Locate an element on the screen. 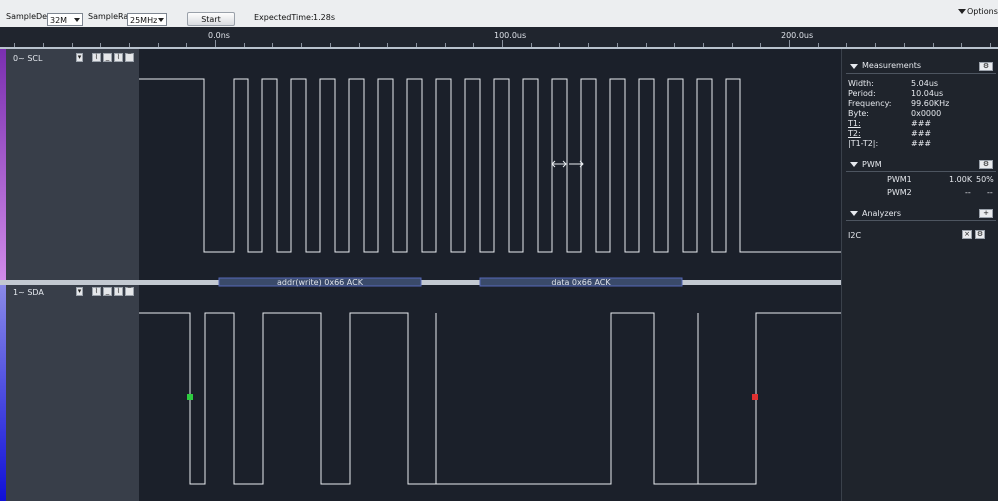 This screenshot has width=998, height=501. stop-condition-marker is located at coordinates (755, 397).